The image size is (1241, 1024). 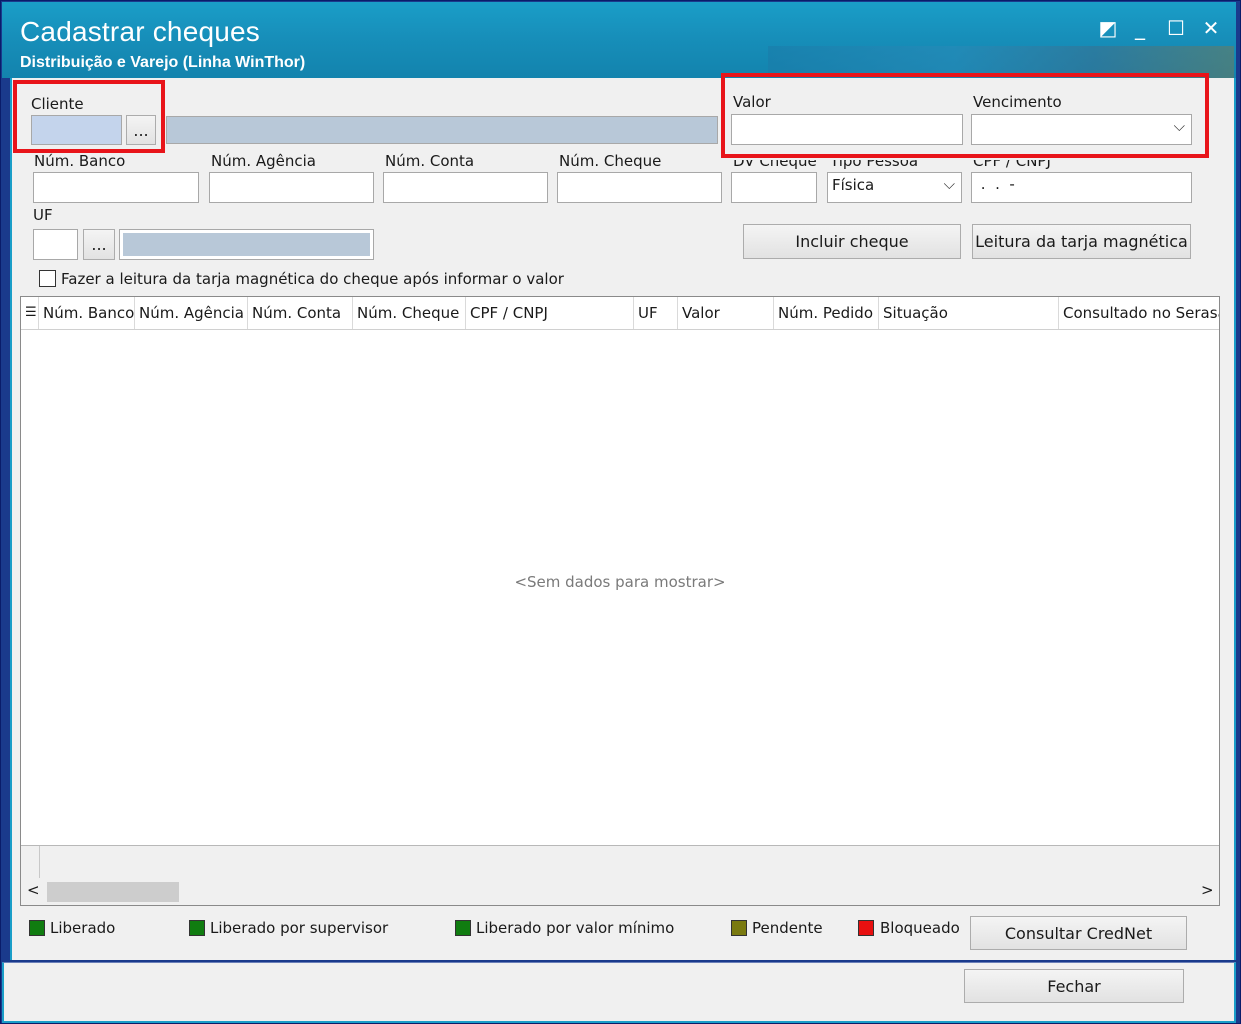 What do you see at coordinates (1139, 313) in the screenshot?
I see `column-header: Consultado no Serasa` at bounding box center [1139, 313].